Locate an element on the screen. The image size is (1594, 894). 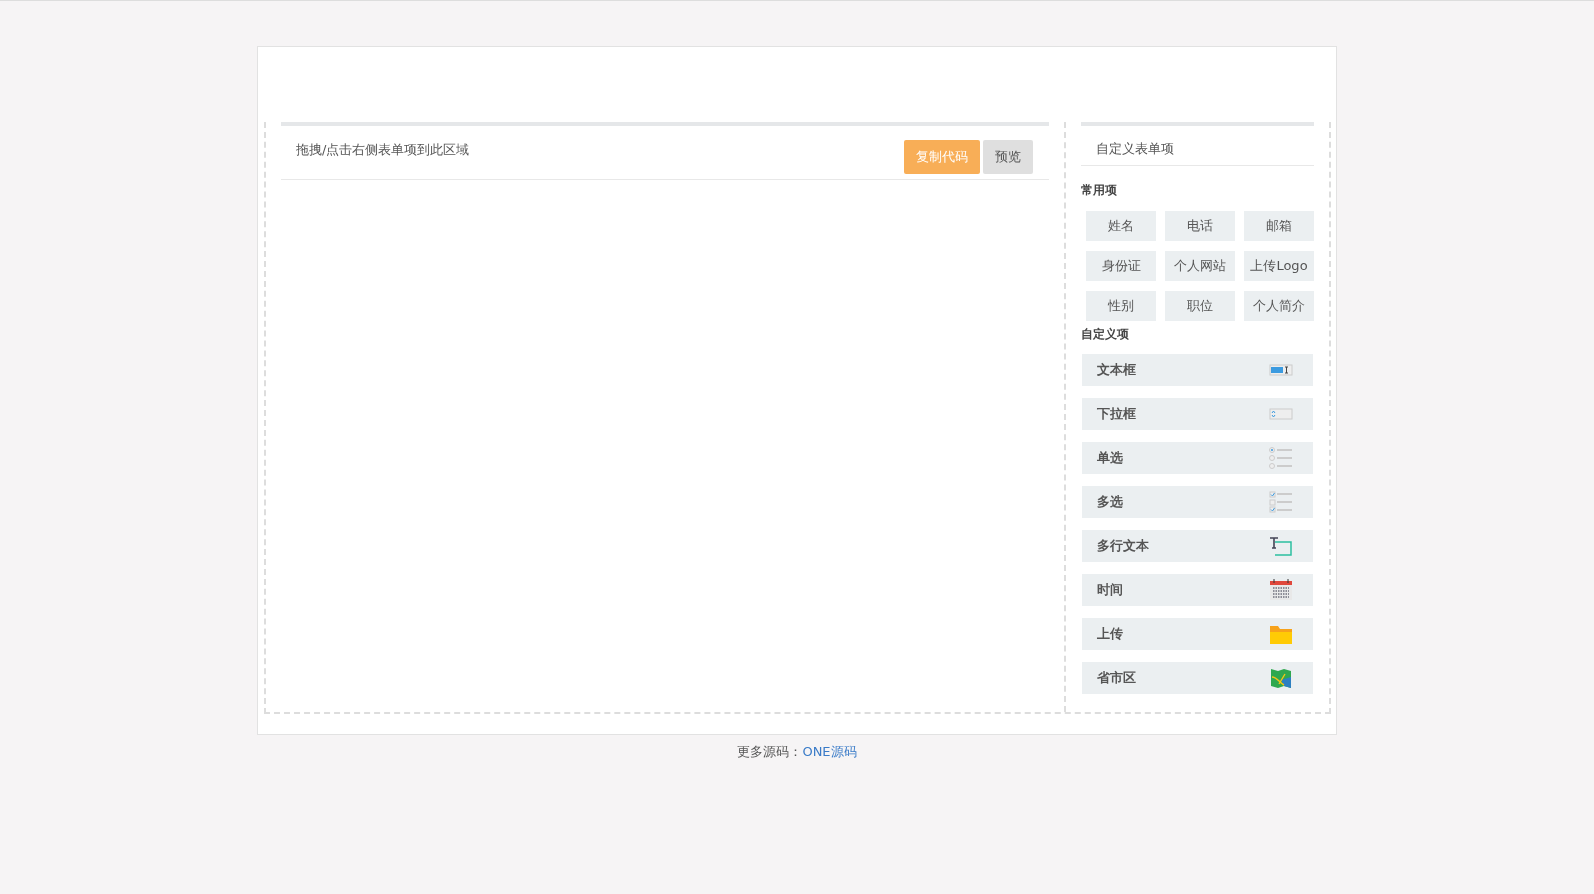
field-type-item: 上传 is located at coordinates (1197, 634).